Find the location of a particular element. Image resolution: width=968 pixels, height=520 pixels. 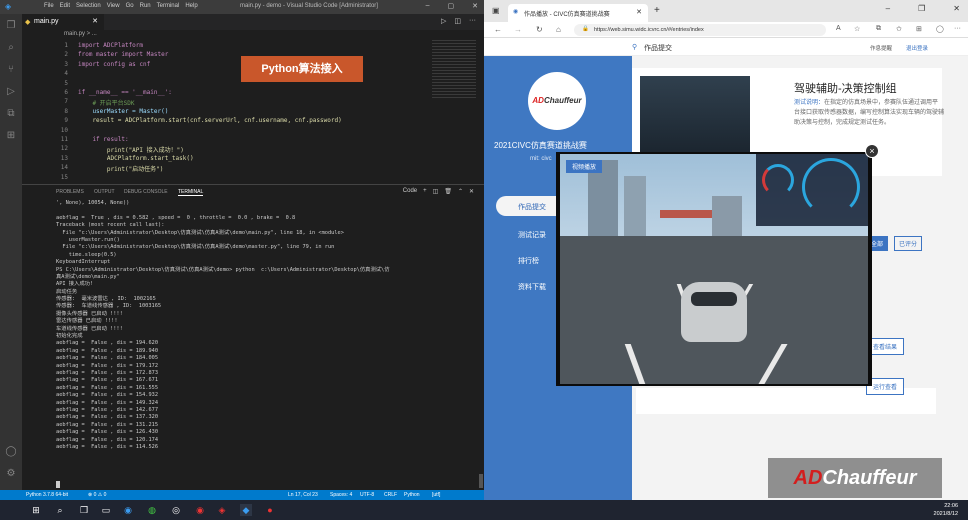

code-line: if __name__ == '__main__': is located at coordinates (125, 92).